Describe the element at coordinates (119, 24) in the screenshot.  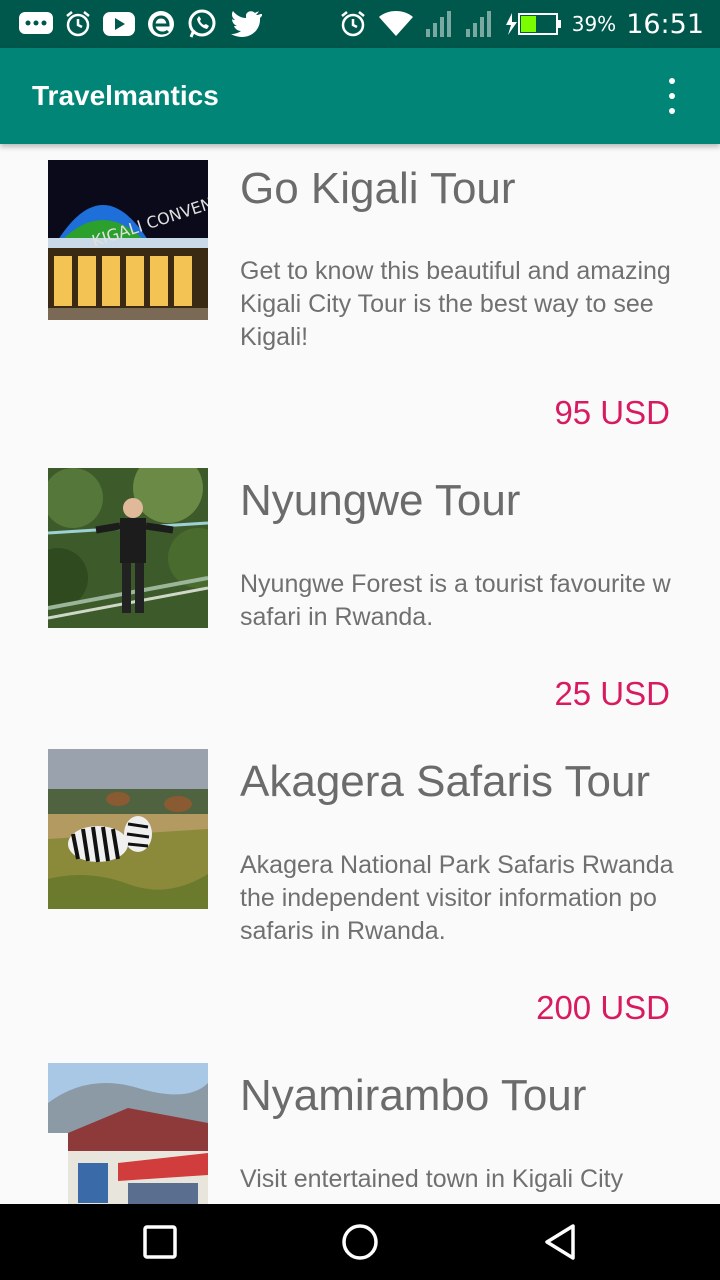
I see `youtube-icon` at that location.